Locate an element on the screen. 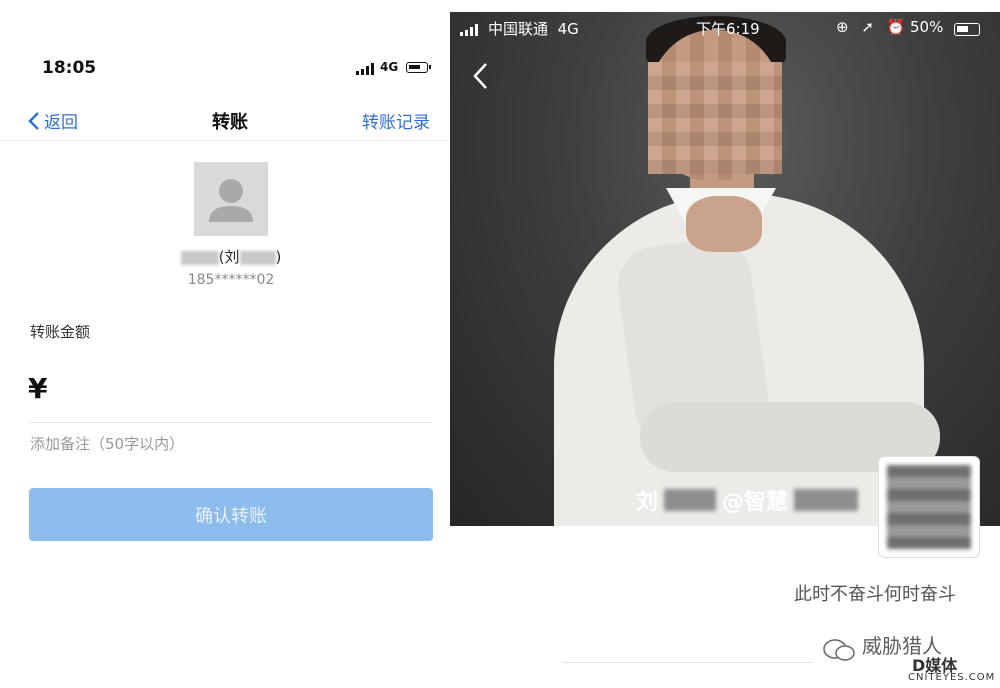 The width and height of the screenshot is (1000, 688). photo-caption: 刘 @智慧 is located at coordinates (747, 500).